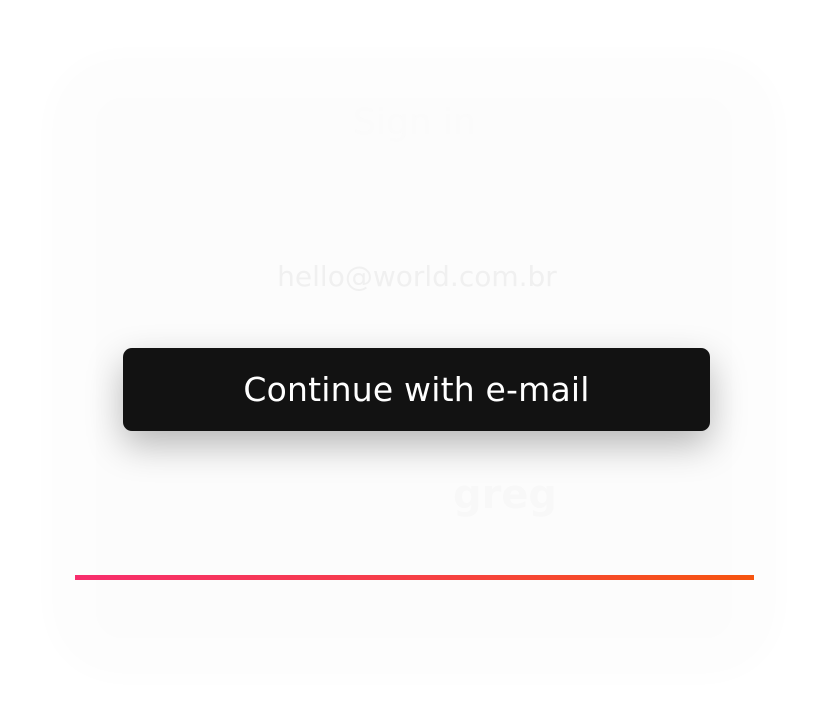 The width and height of the screenshot is (829, 722). I want to click on secondary-link-text: greg, so click(505, 495).